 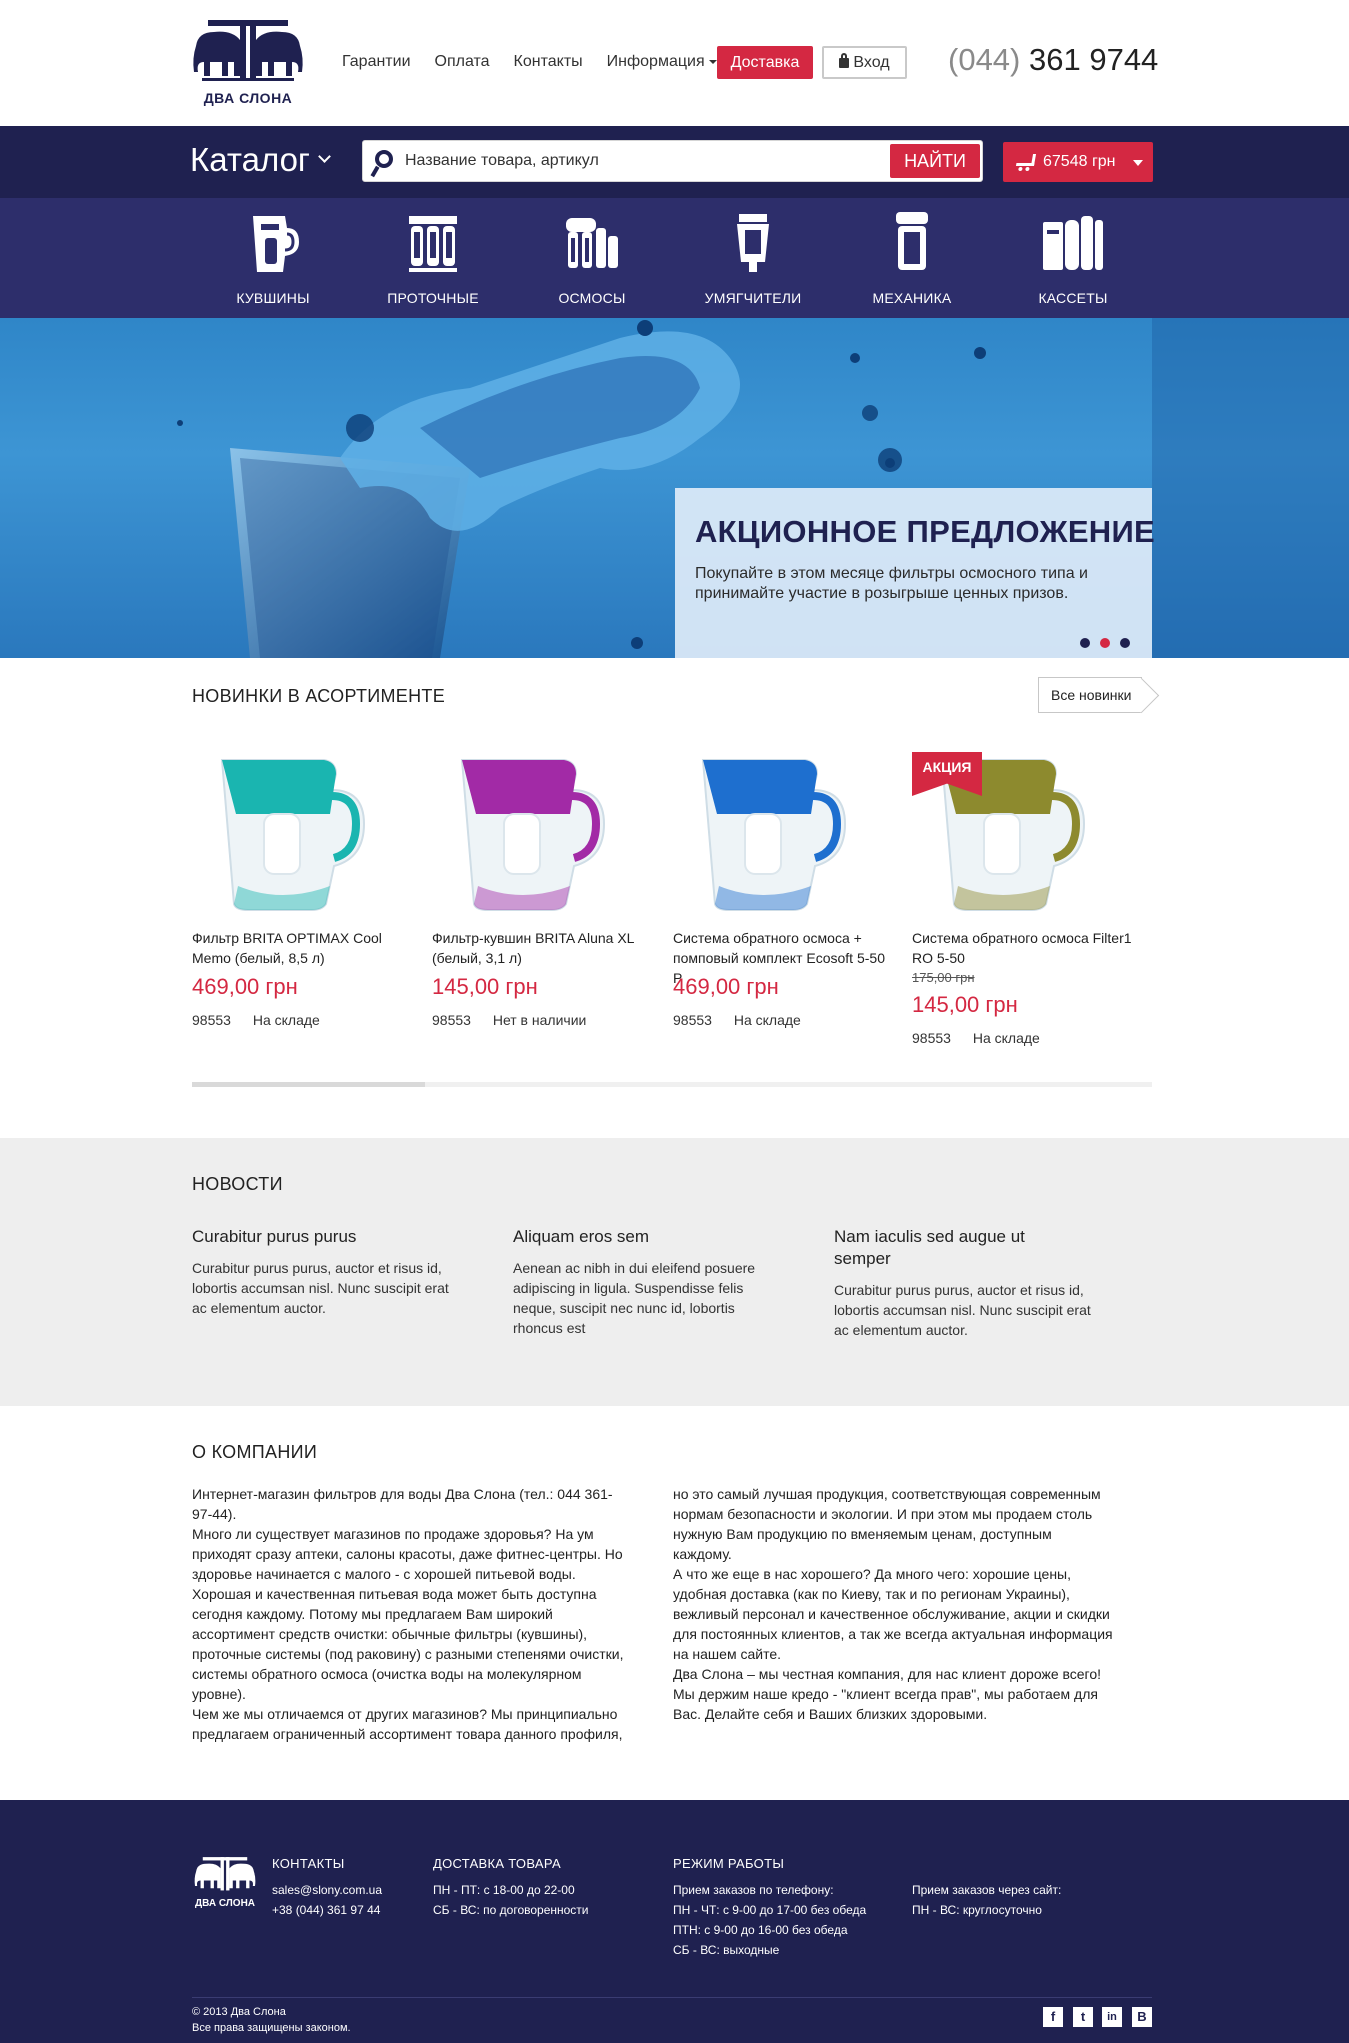 I want to click on footer-text: СБ - ВС: по договоренности, so click(x=511, y=1910).